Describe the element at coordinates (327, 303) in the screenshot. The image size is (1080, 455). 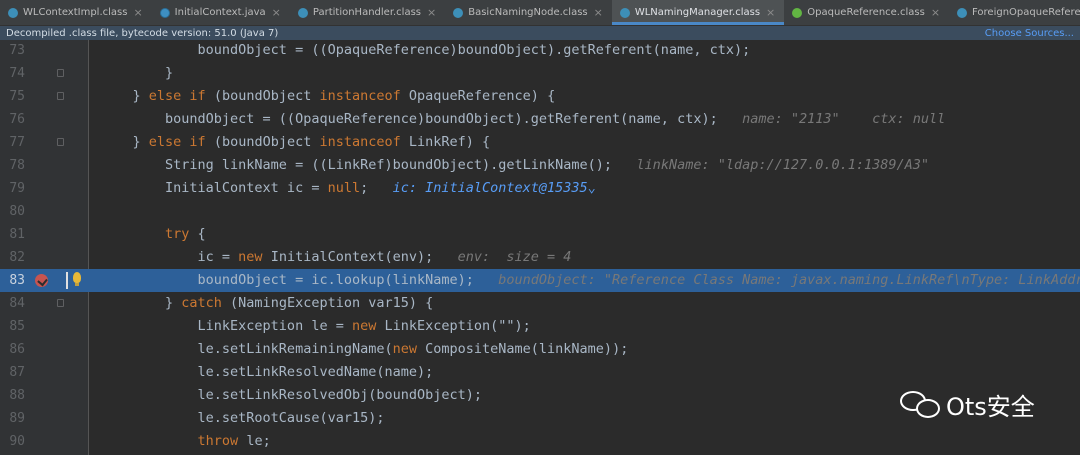
I see `code-token: (NamingException var15) {` at that location.